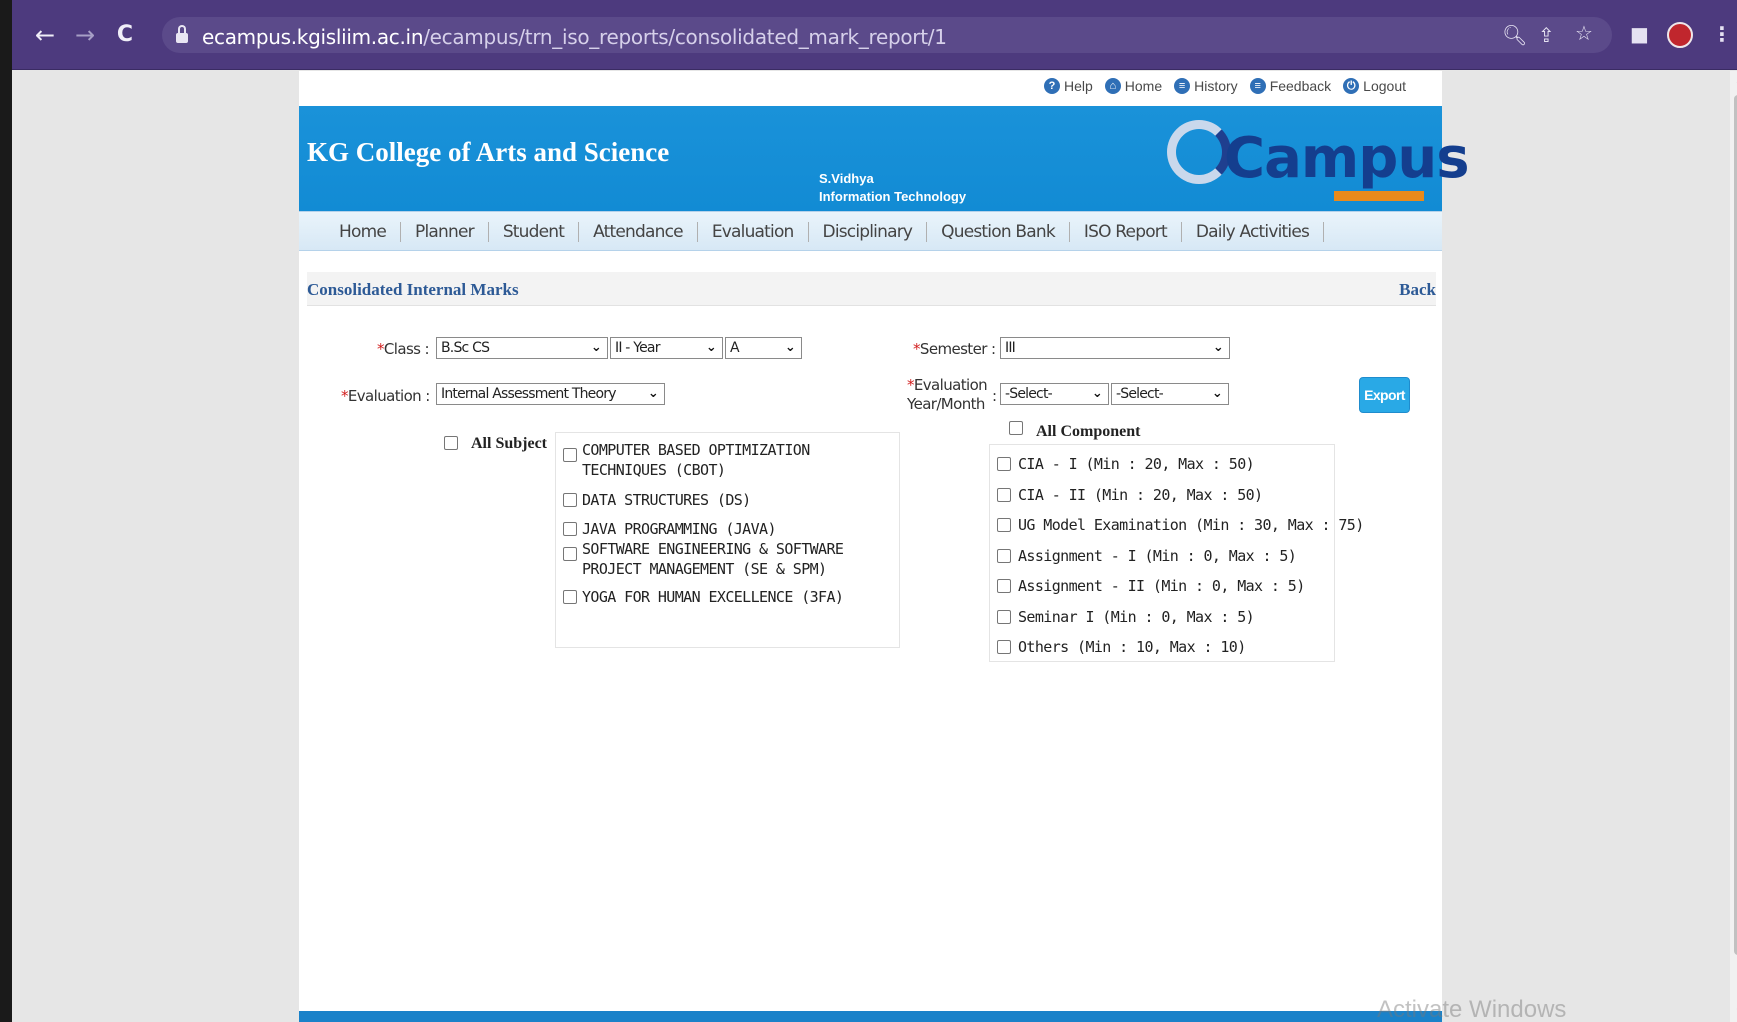 This screenshot has width=1737, height=1022. What do you see at coordinates (445, 232) in the screenshot?
I see `menu-item-planner: Planner` at bounding box center [445, 232].